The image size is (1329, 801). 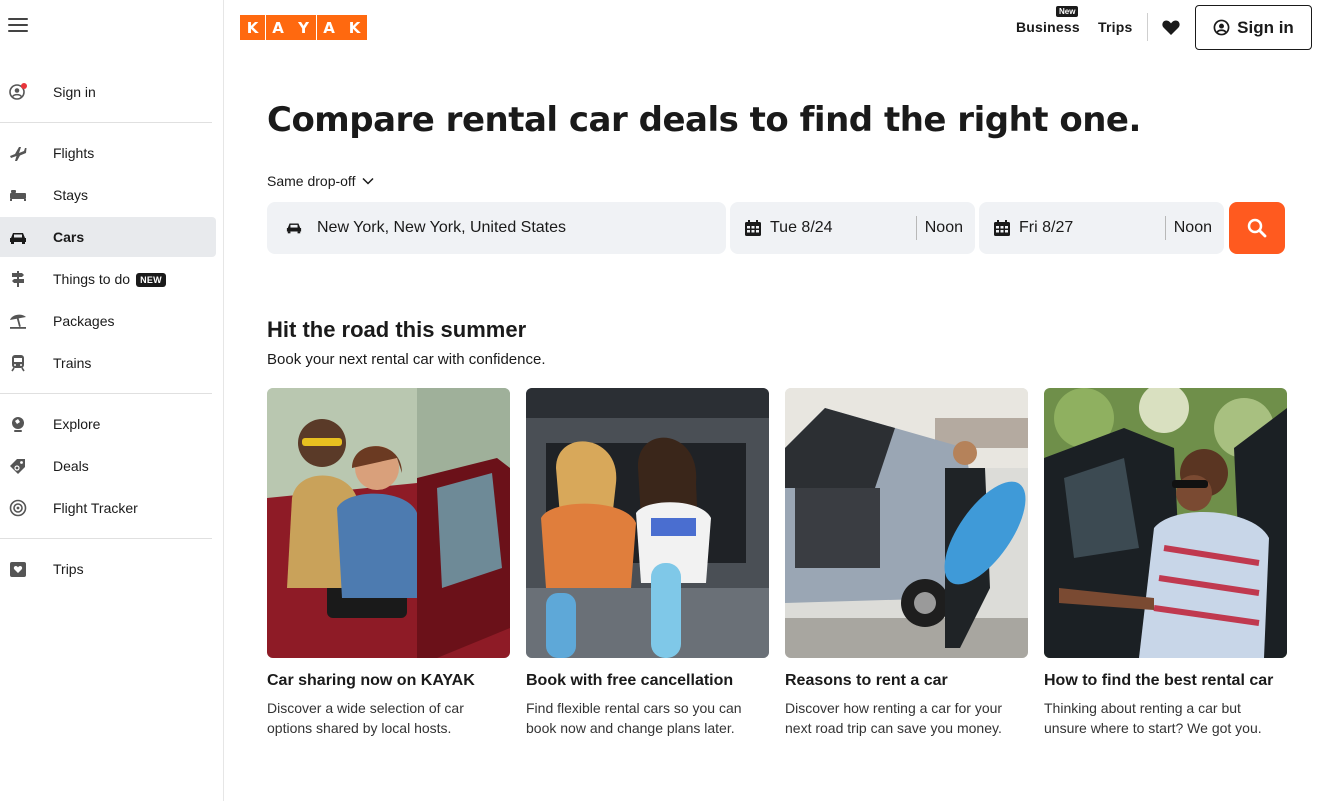 I want to click on card-title: Car sharing now on KAYAK, so click(x=371, y=680).